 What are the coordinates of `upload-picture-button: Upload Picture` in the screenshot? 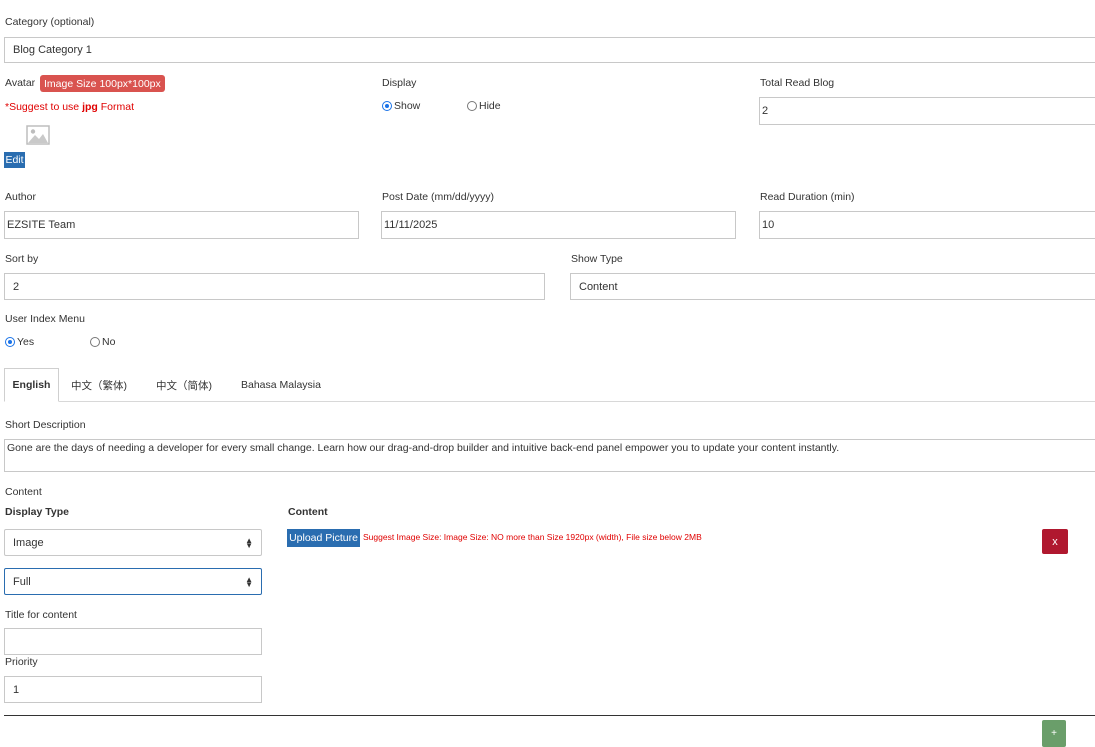 It's located at (323, 538).